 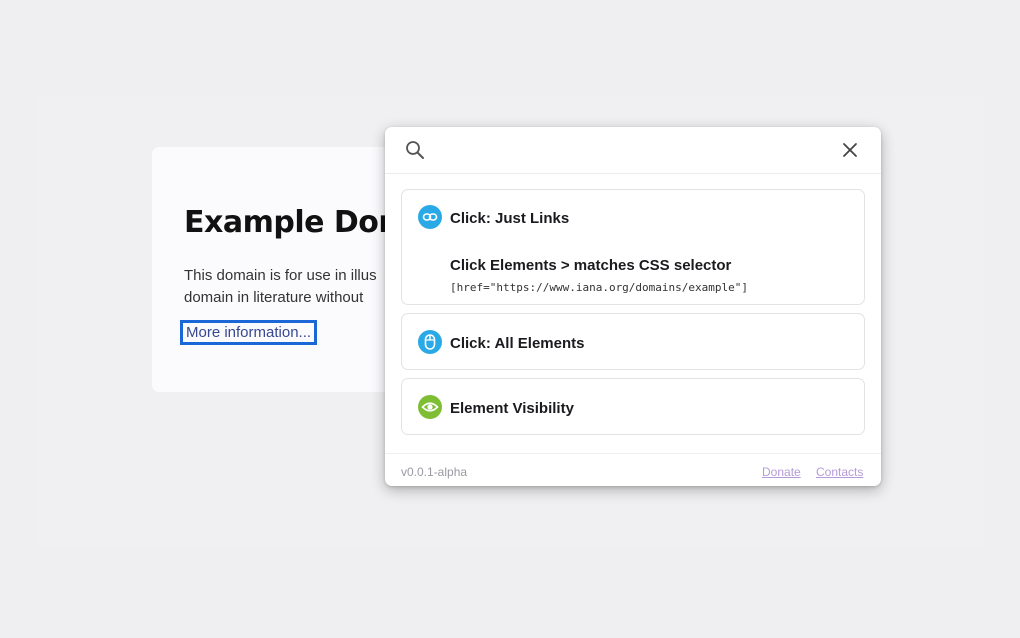 What do you see at coordinates (297, 222) in the screenshot?
I see `page-title: Example Dom` at bounding box center [297, 222].